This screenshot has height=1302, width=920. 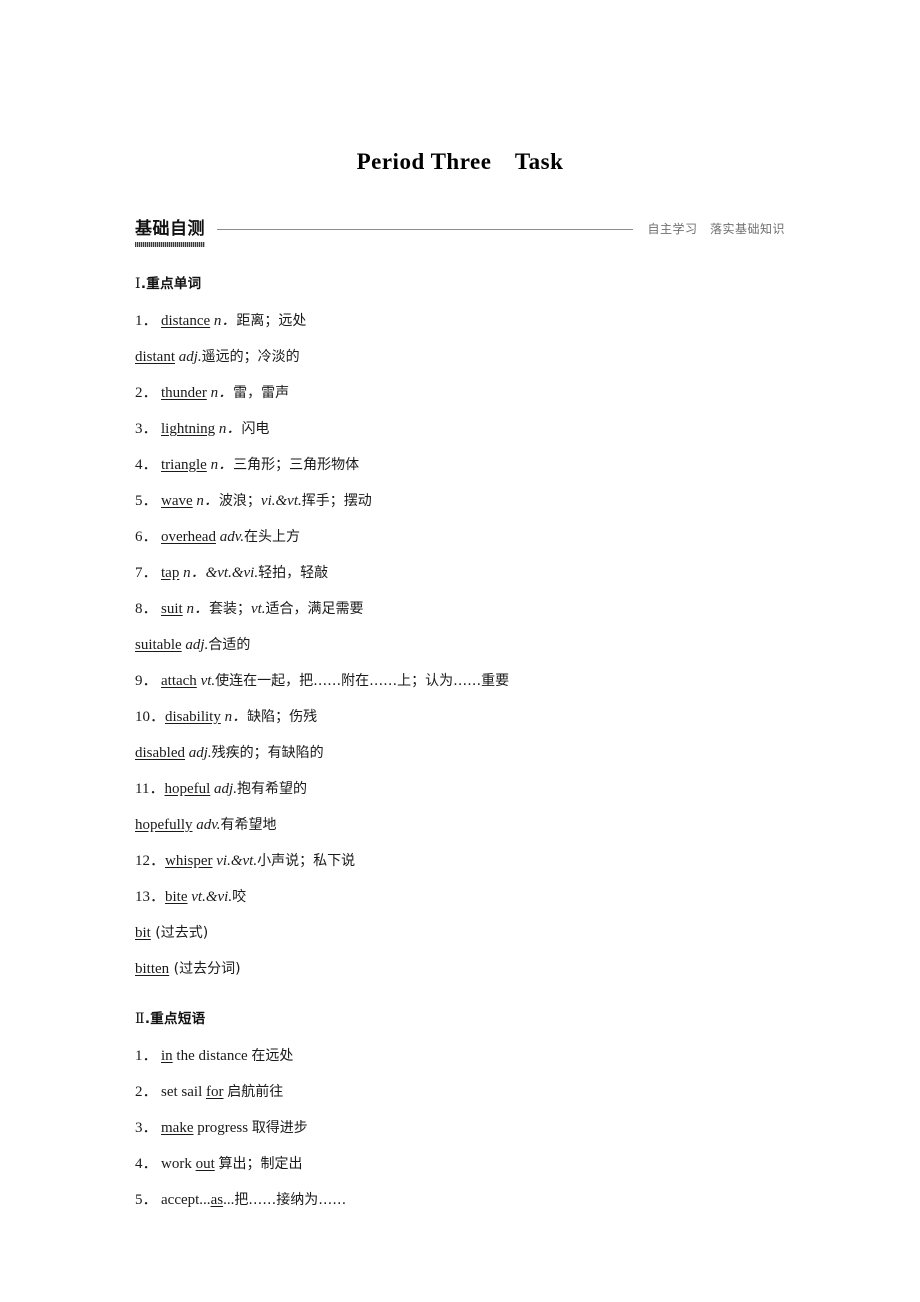 What do you see at coordinates (232, 573) in the screenshot?
I see `entry-part-of-speech-secondary: &vt.&vi.` at bounding box center [232, 573].